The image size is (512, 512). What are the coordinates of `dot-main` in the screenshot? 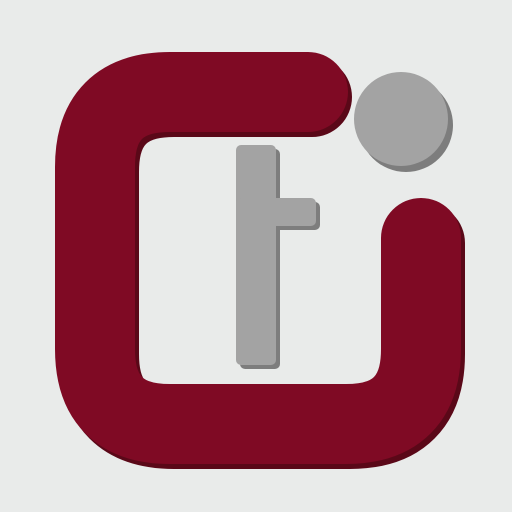 It's located at (401, 119).